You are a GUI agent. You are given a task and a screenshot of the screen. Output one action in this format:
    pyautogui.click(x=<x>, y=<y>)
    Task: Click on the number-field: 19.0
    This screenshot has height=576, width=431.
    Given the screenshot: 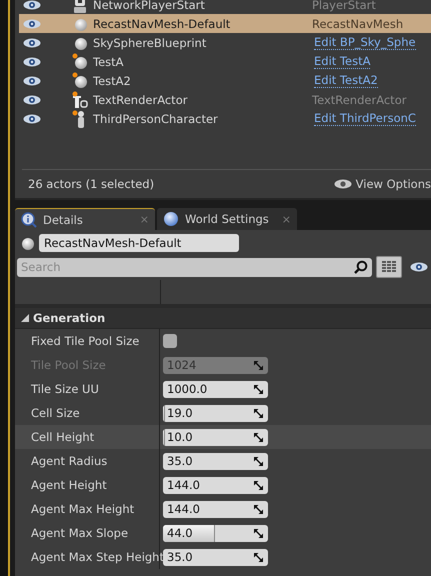 What is the action you would take?
    pyautogui.click(x=215, y=413)
    